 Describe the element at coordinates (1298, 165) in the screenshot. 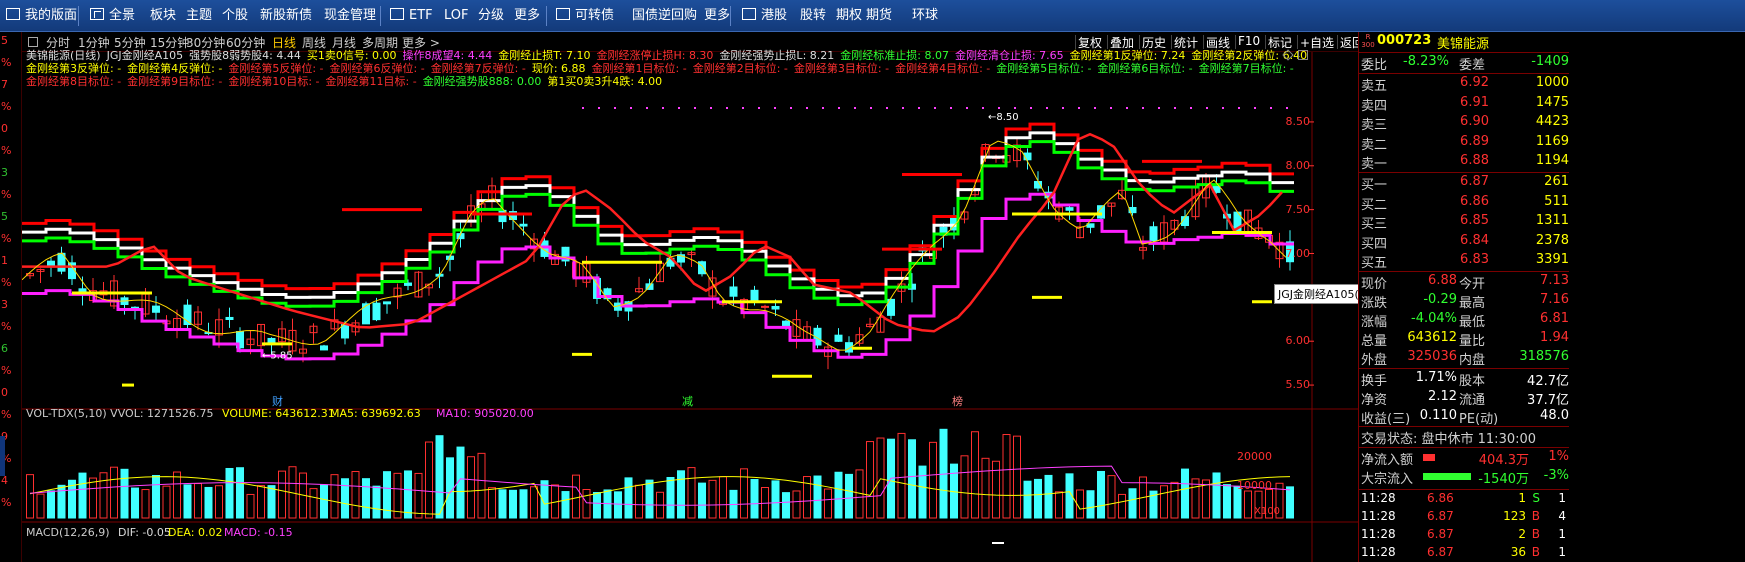

I see `price-tick: 8.00` at that location.